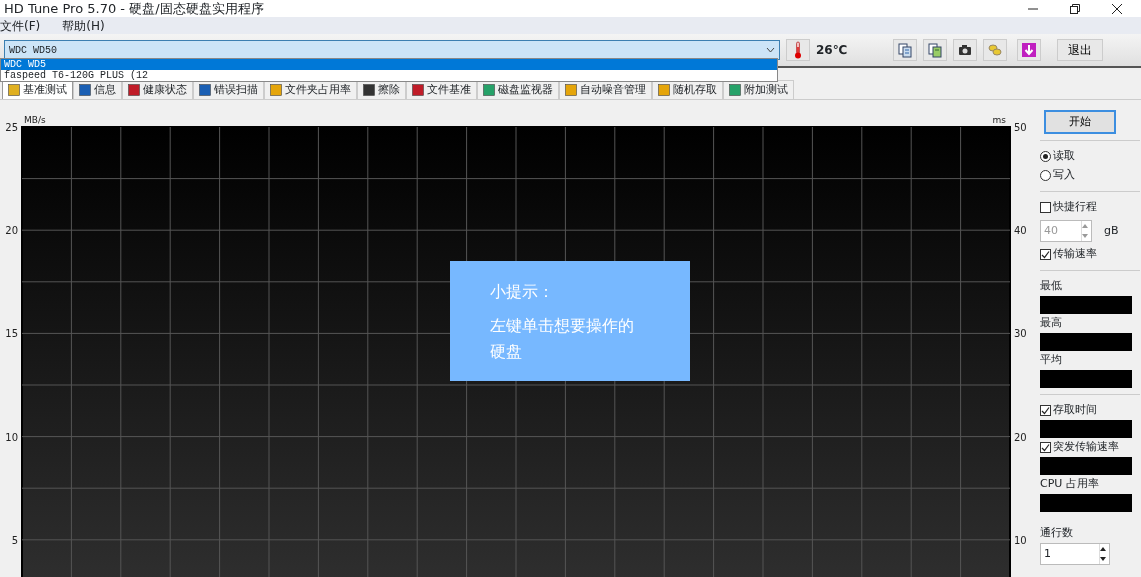 The width and height of the screenshot is (1141, 577). Describe the element at coordinates (1020, 334) in the screenshot. I see `axis-tick-label: 30` at that location.